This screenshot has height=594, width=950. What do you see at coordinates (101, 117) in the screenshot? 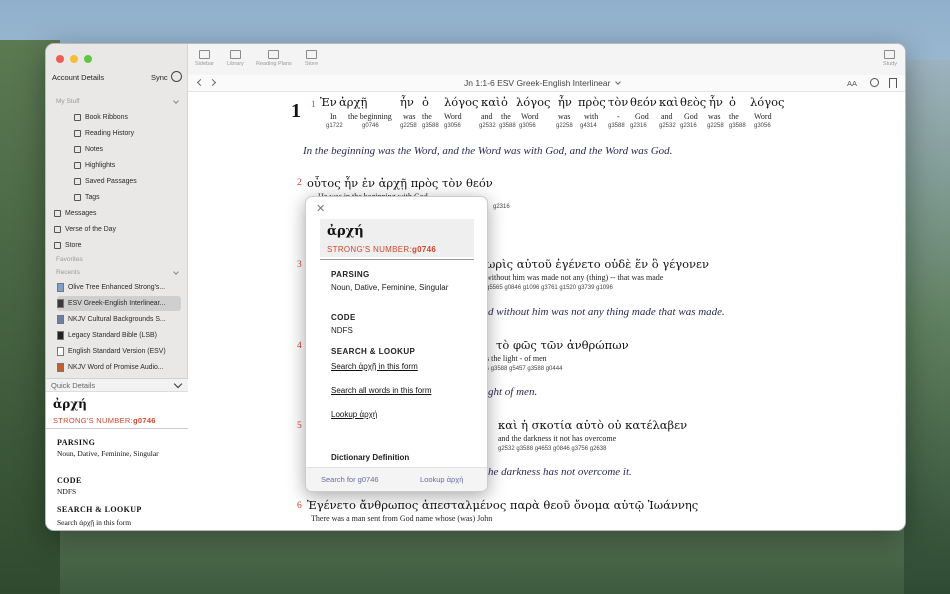
I see `sidebar-item-book-ribbons: Book Ribbons` at bounding box center [101, 117].